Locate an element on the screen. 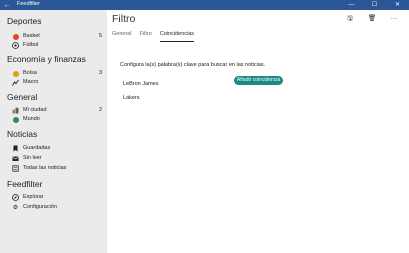  sidebar-item-mi-ciudad: Mi ciudad 2 is located at coordinates (57, 110).